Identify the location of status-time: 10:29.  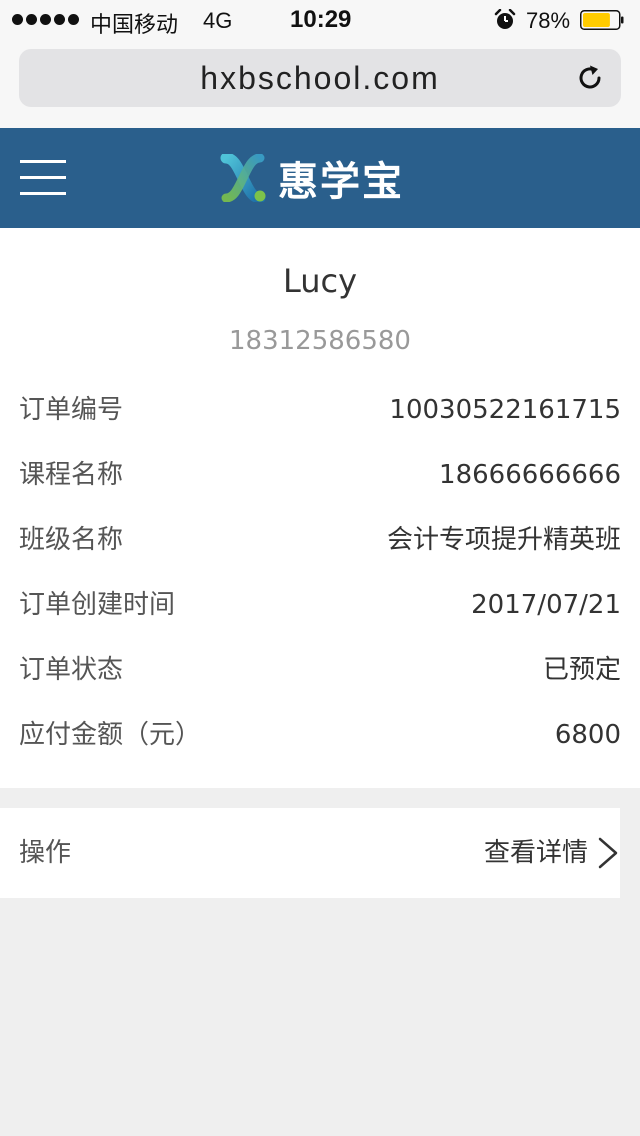
(321, 19).